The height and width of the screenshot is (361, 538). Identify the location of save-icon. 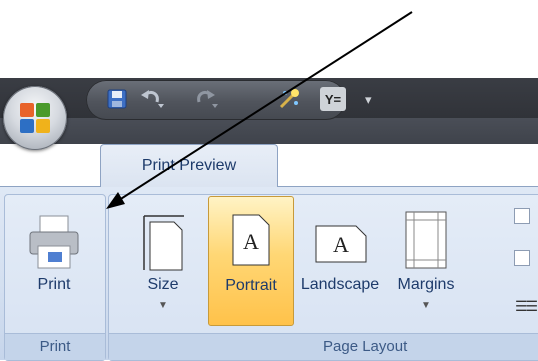
(117, 99).